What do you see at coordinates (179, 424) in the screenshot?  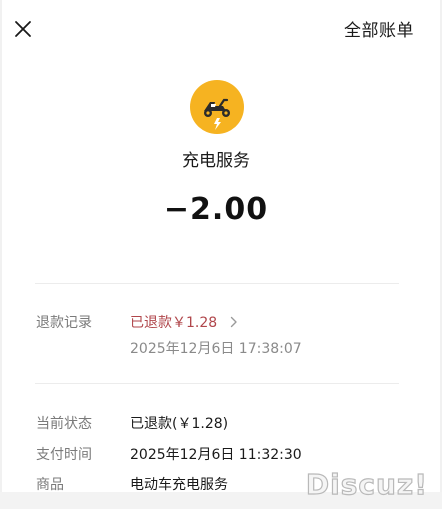 I see `detail-value-status: 已退款(￥1.28)` at bounding box center [179, 424].